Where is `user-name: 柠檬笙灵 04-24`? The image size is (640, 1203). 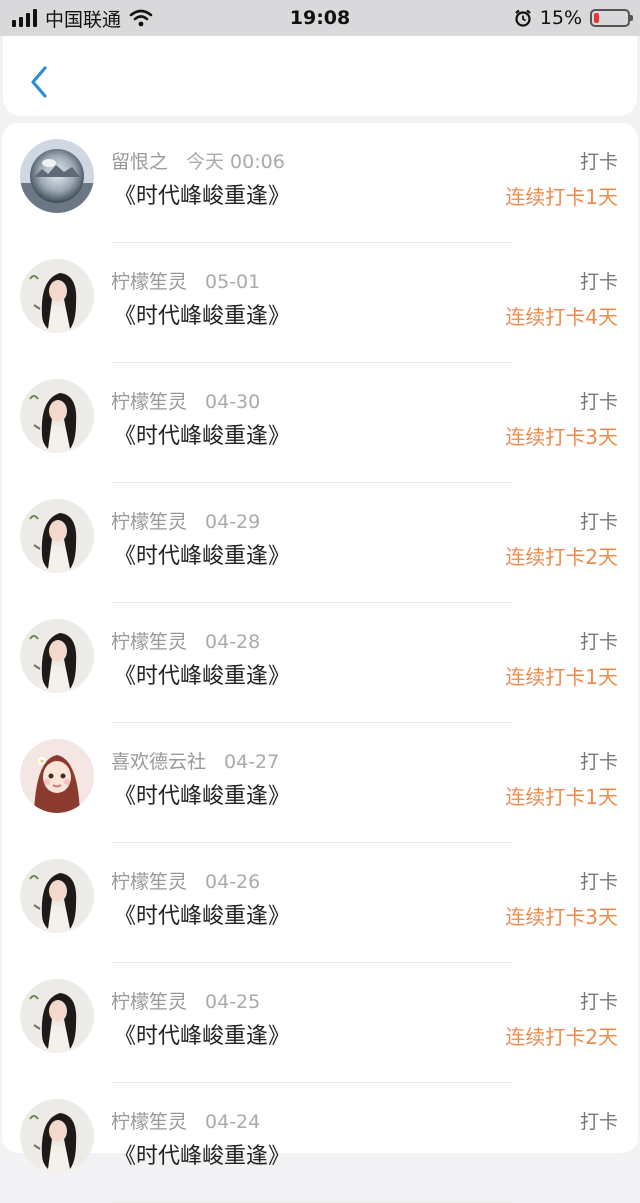 user-name: 柠檬笙灵 04-24 is located at coordinates (185, 1120).